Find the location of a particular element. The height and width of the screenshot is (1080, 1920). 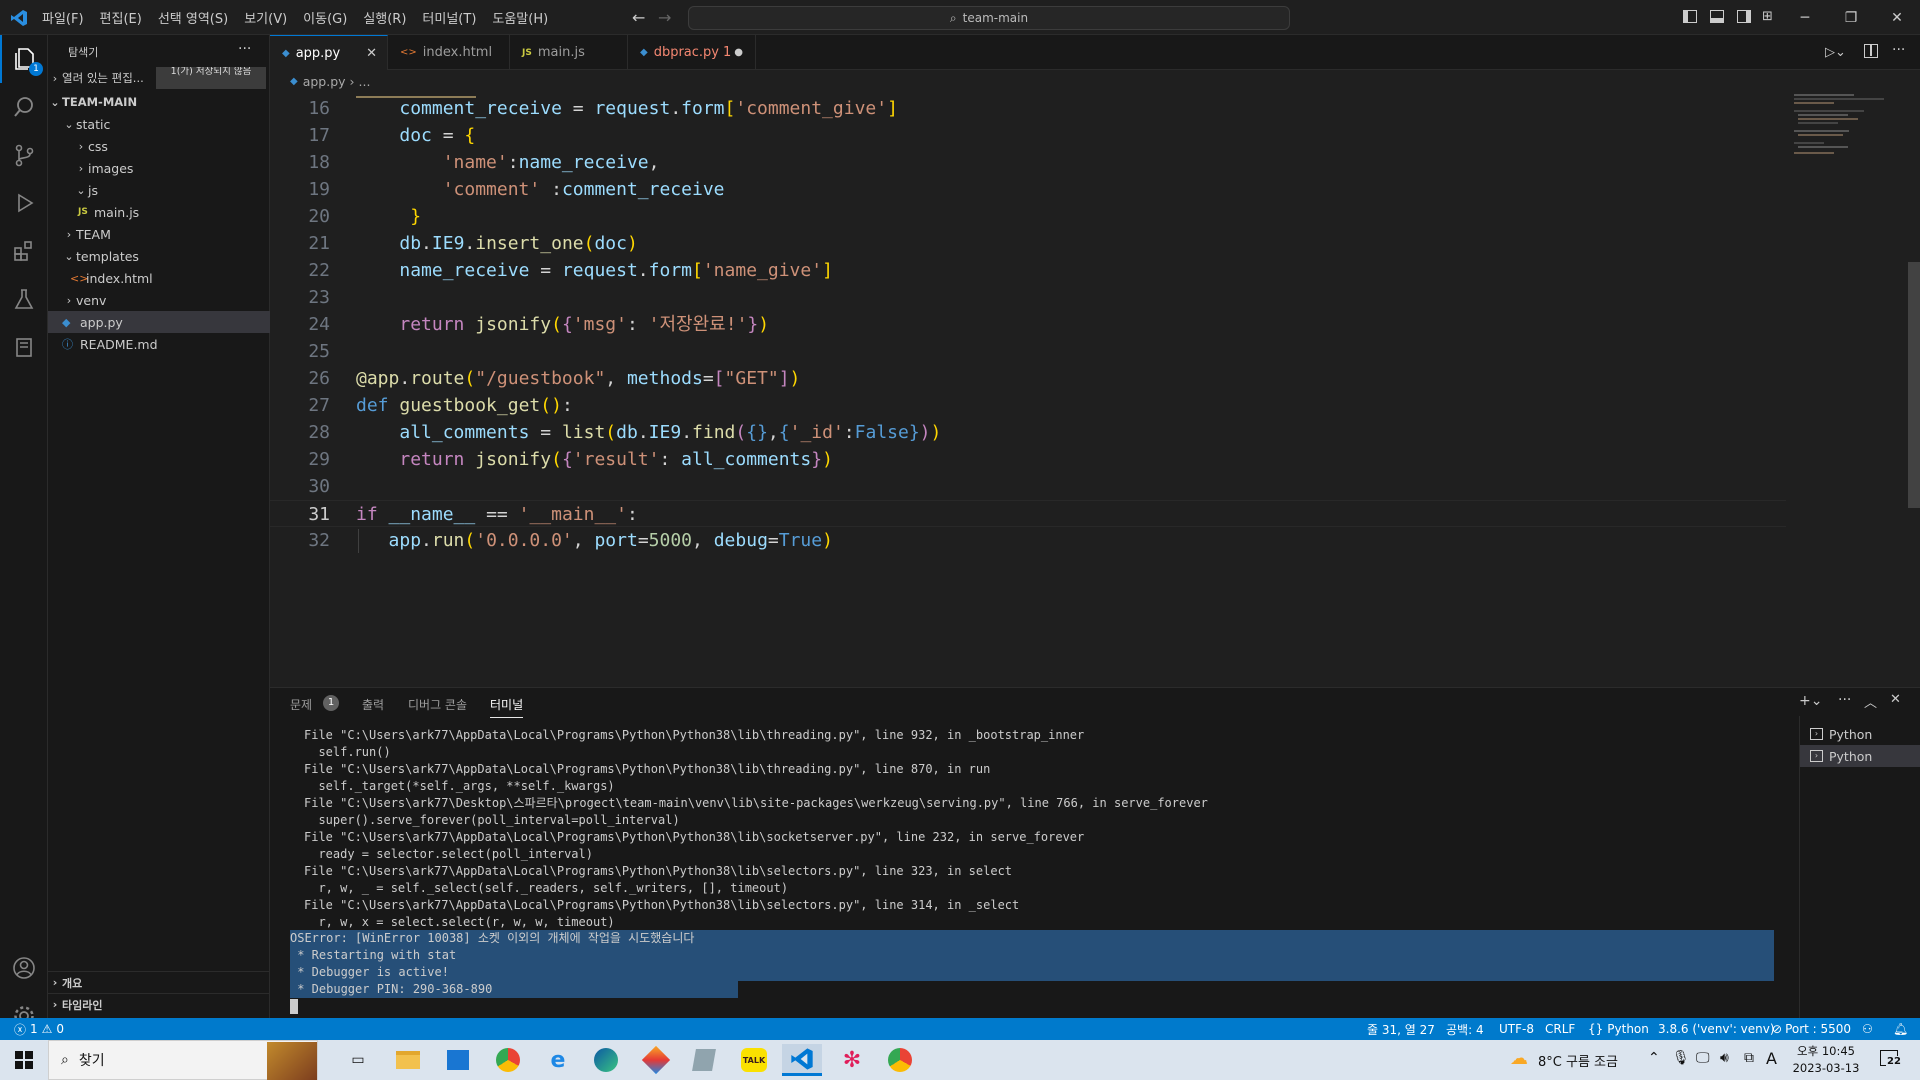

folder-venv: › venv is located at coordinates (159, 300).